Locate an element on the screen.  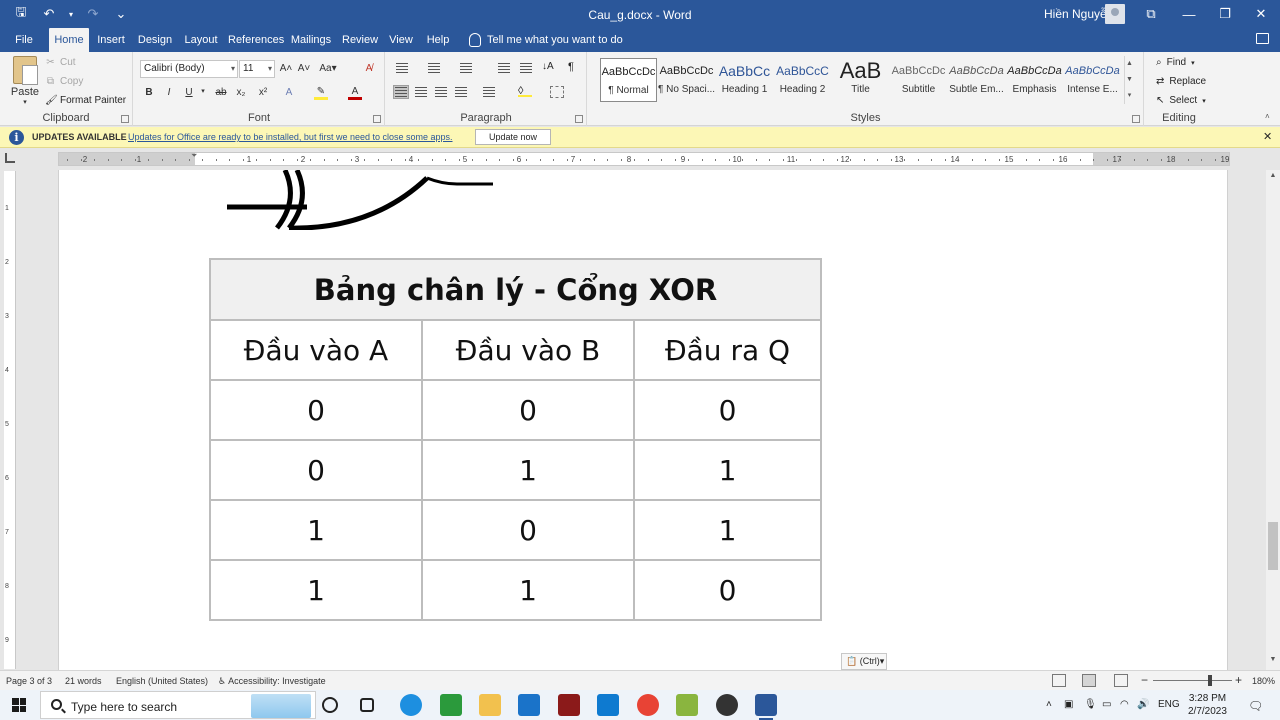
volume-icon: 🔊 is located at coordinates (1143, 704).